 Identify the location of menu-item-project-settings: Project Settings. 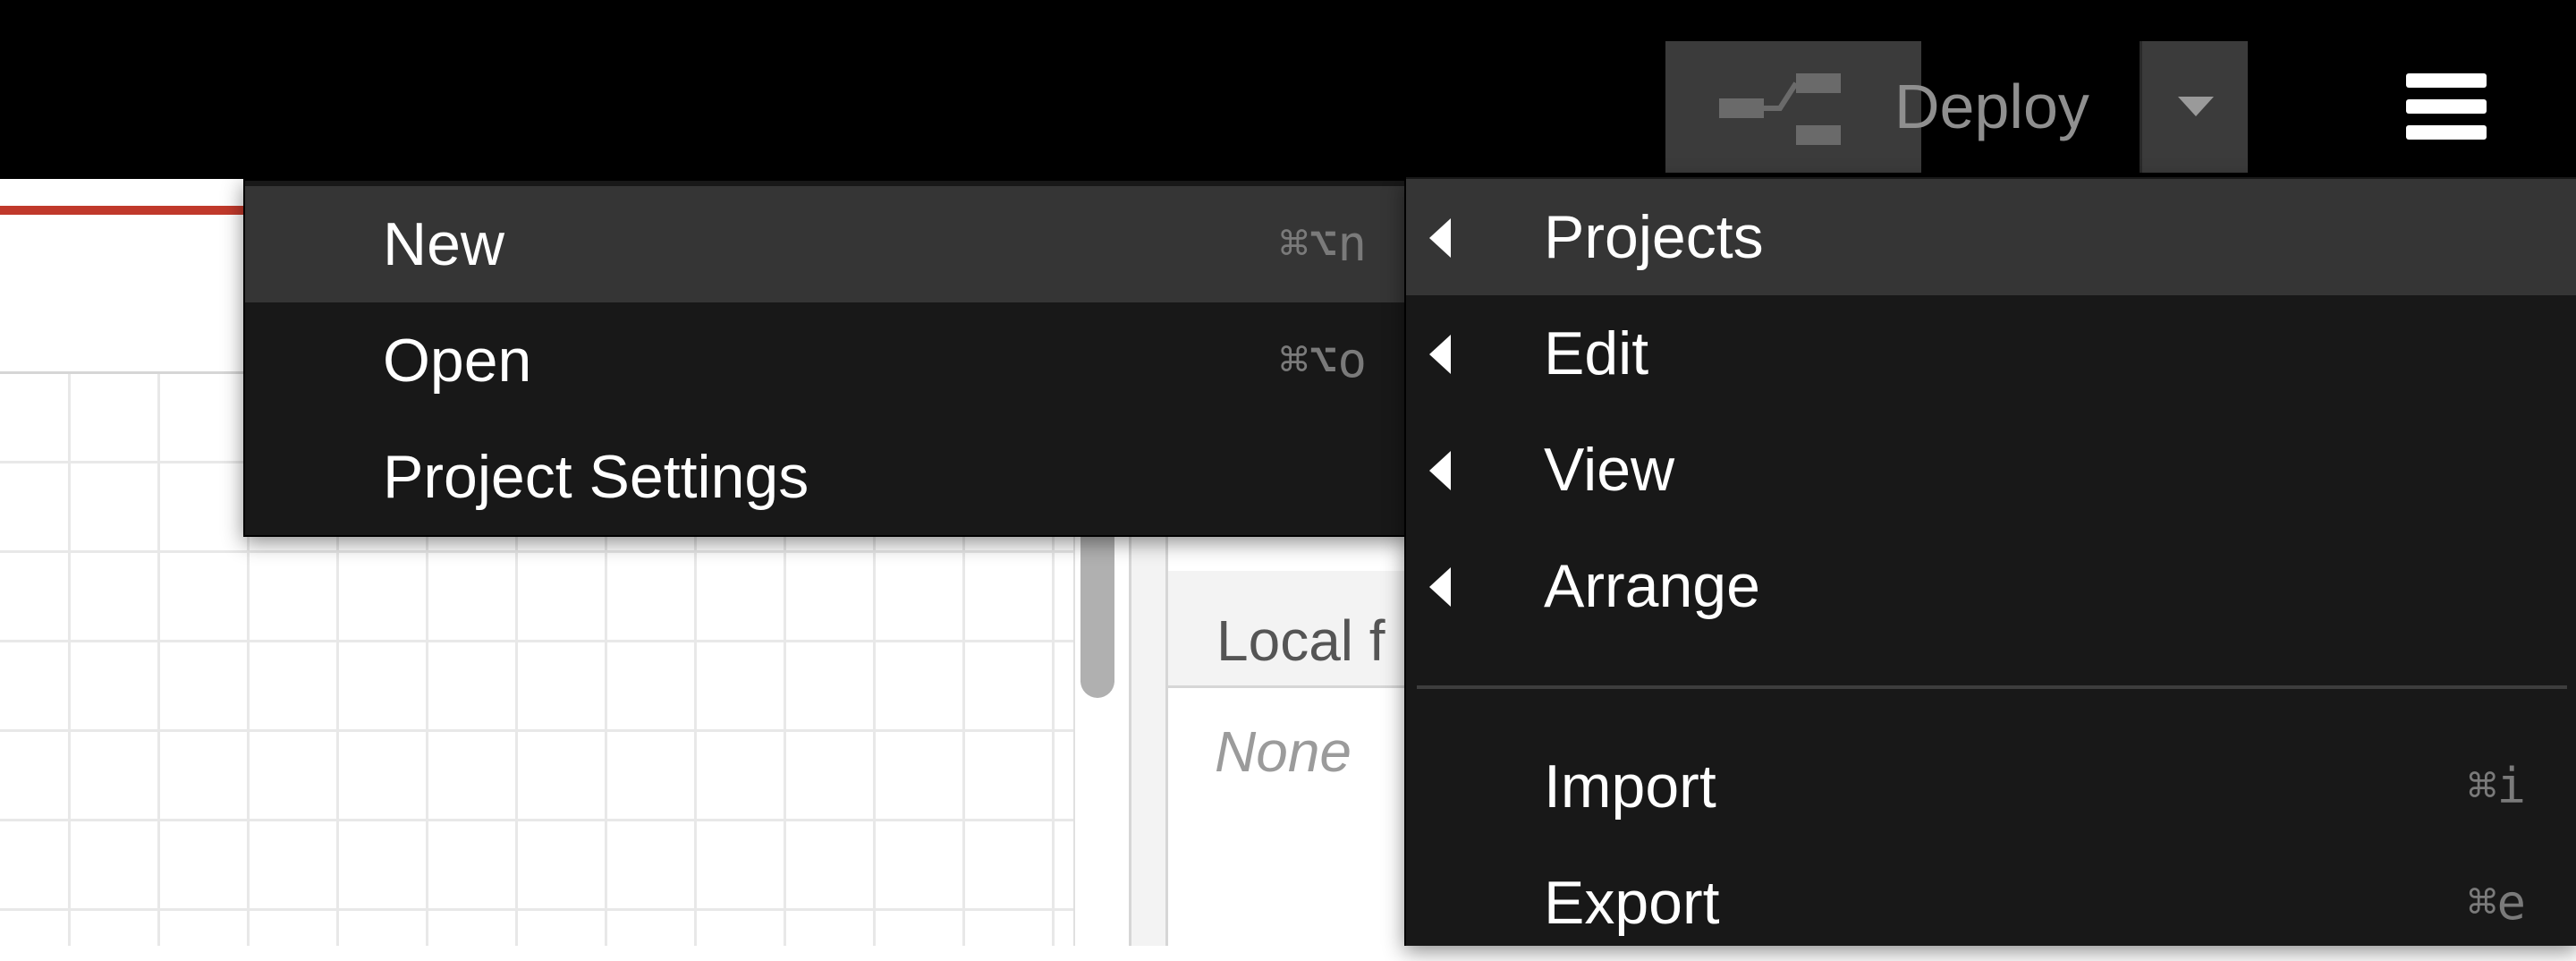
(827, 477).